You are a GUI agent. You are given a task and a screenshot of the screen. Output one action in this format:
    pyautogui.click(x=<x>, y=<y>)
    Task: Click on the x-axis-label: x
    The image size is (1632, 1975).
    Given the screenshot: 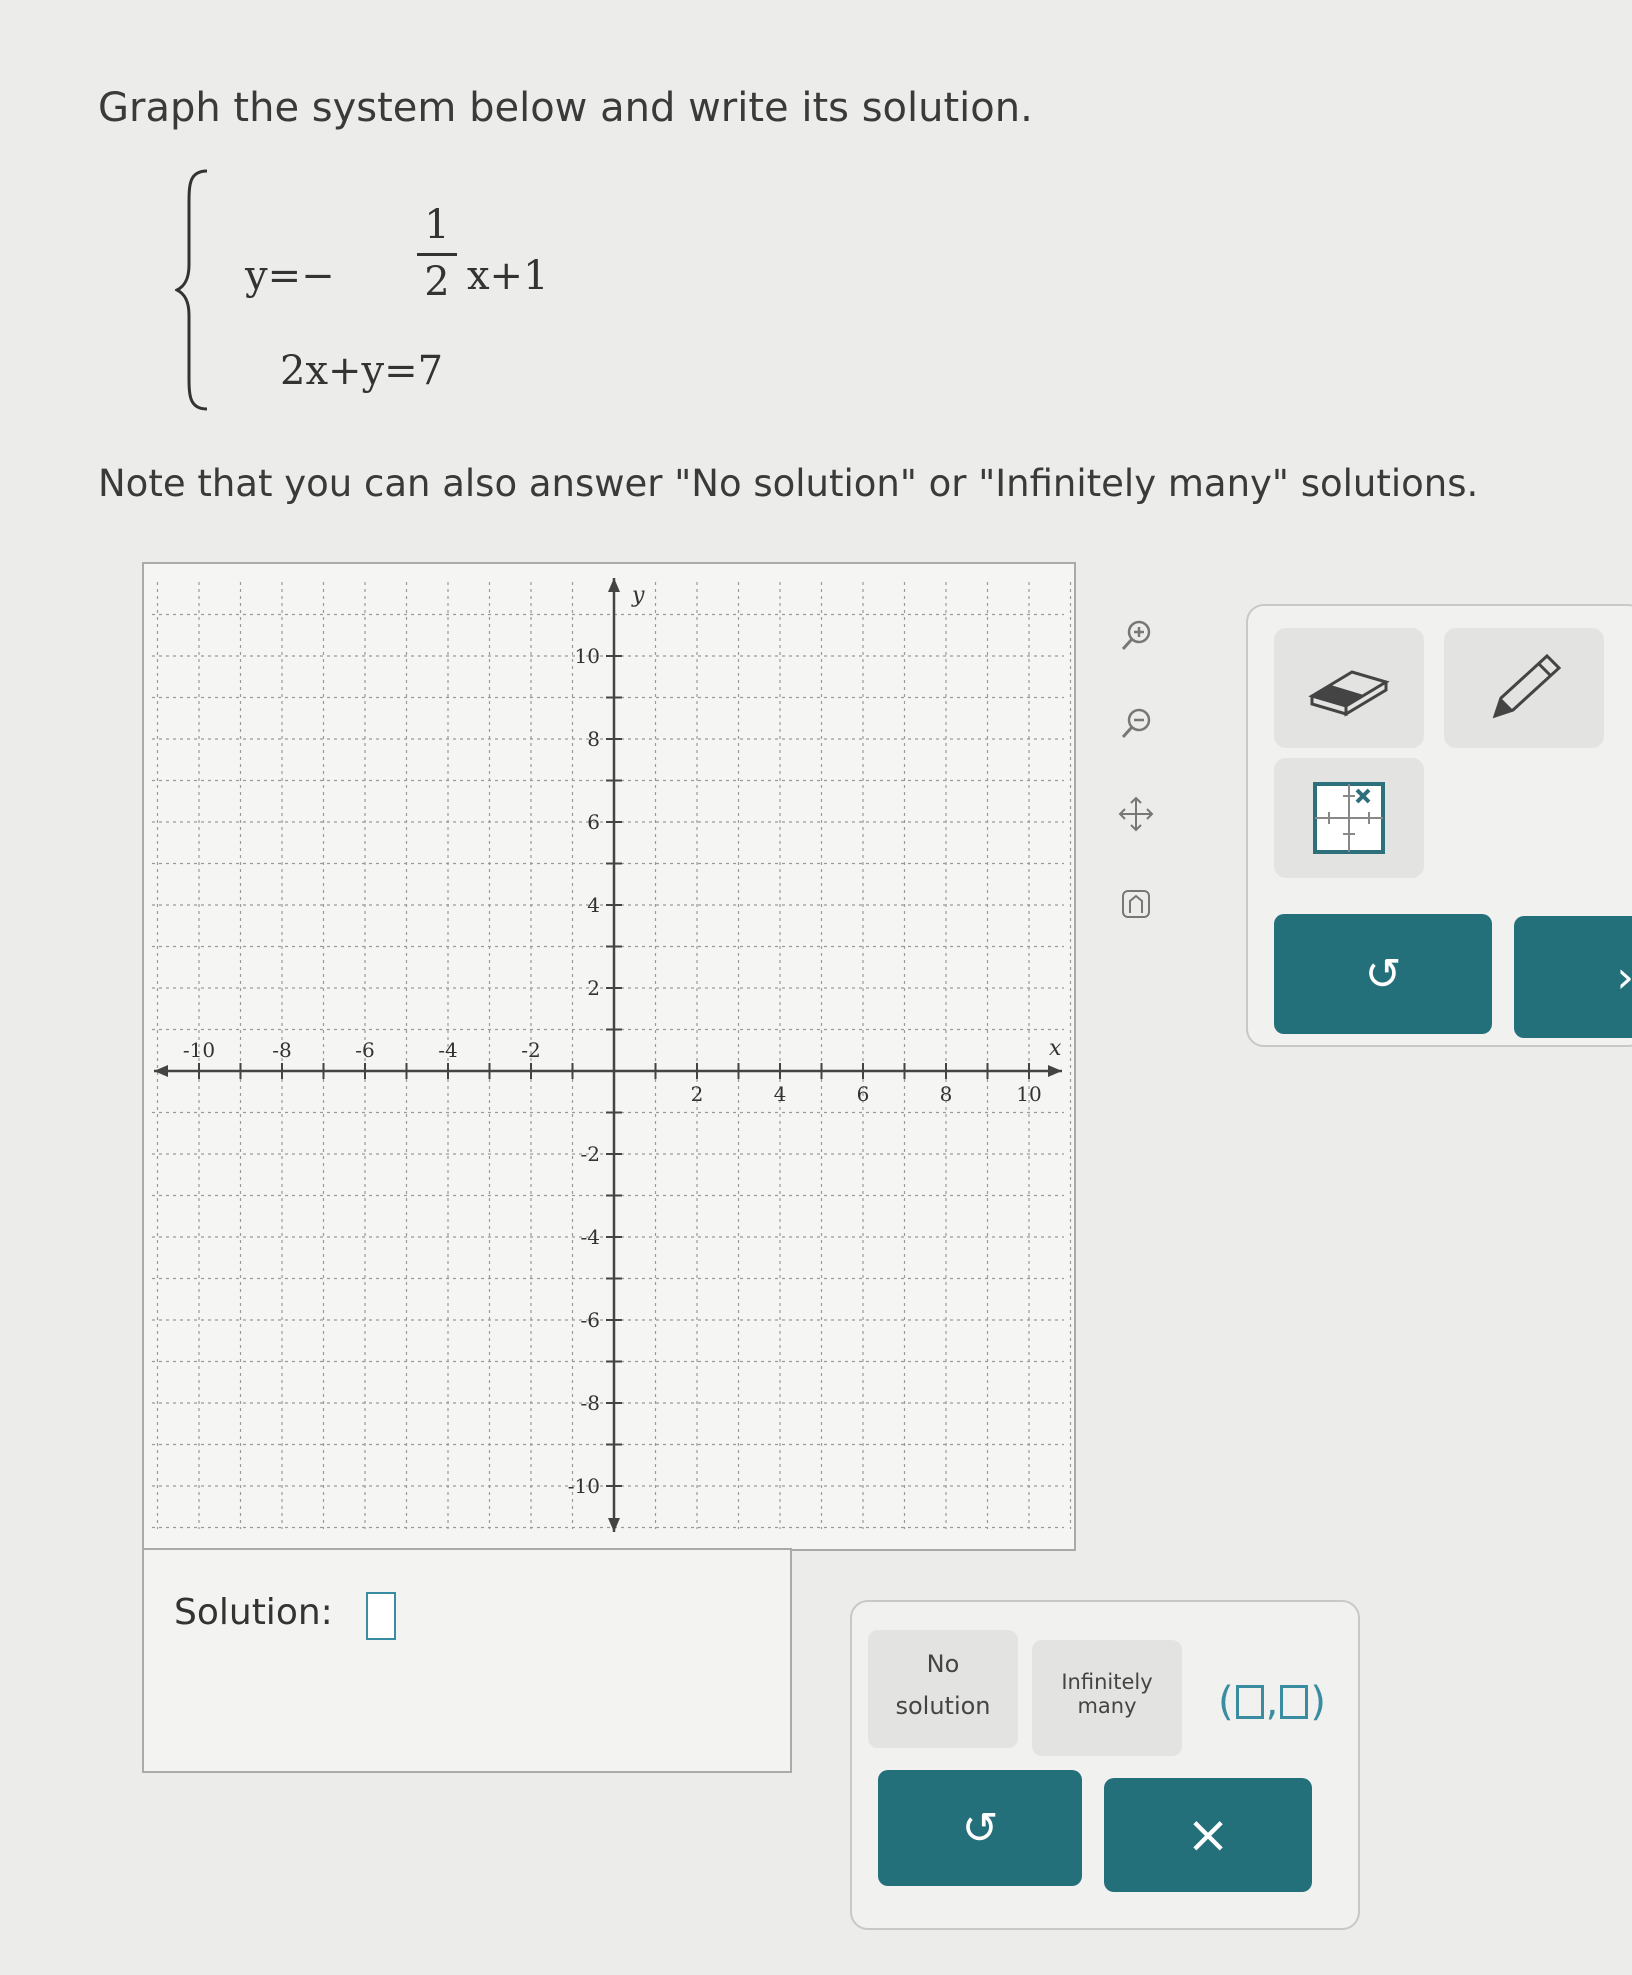 What is the action you would take?
    pyautogui.click(x=1055, y=1048)
    